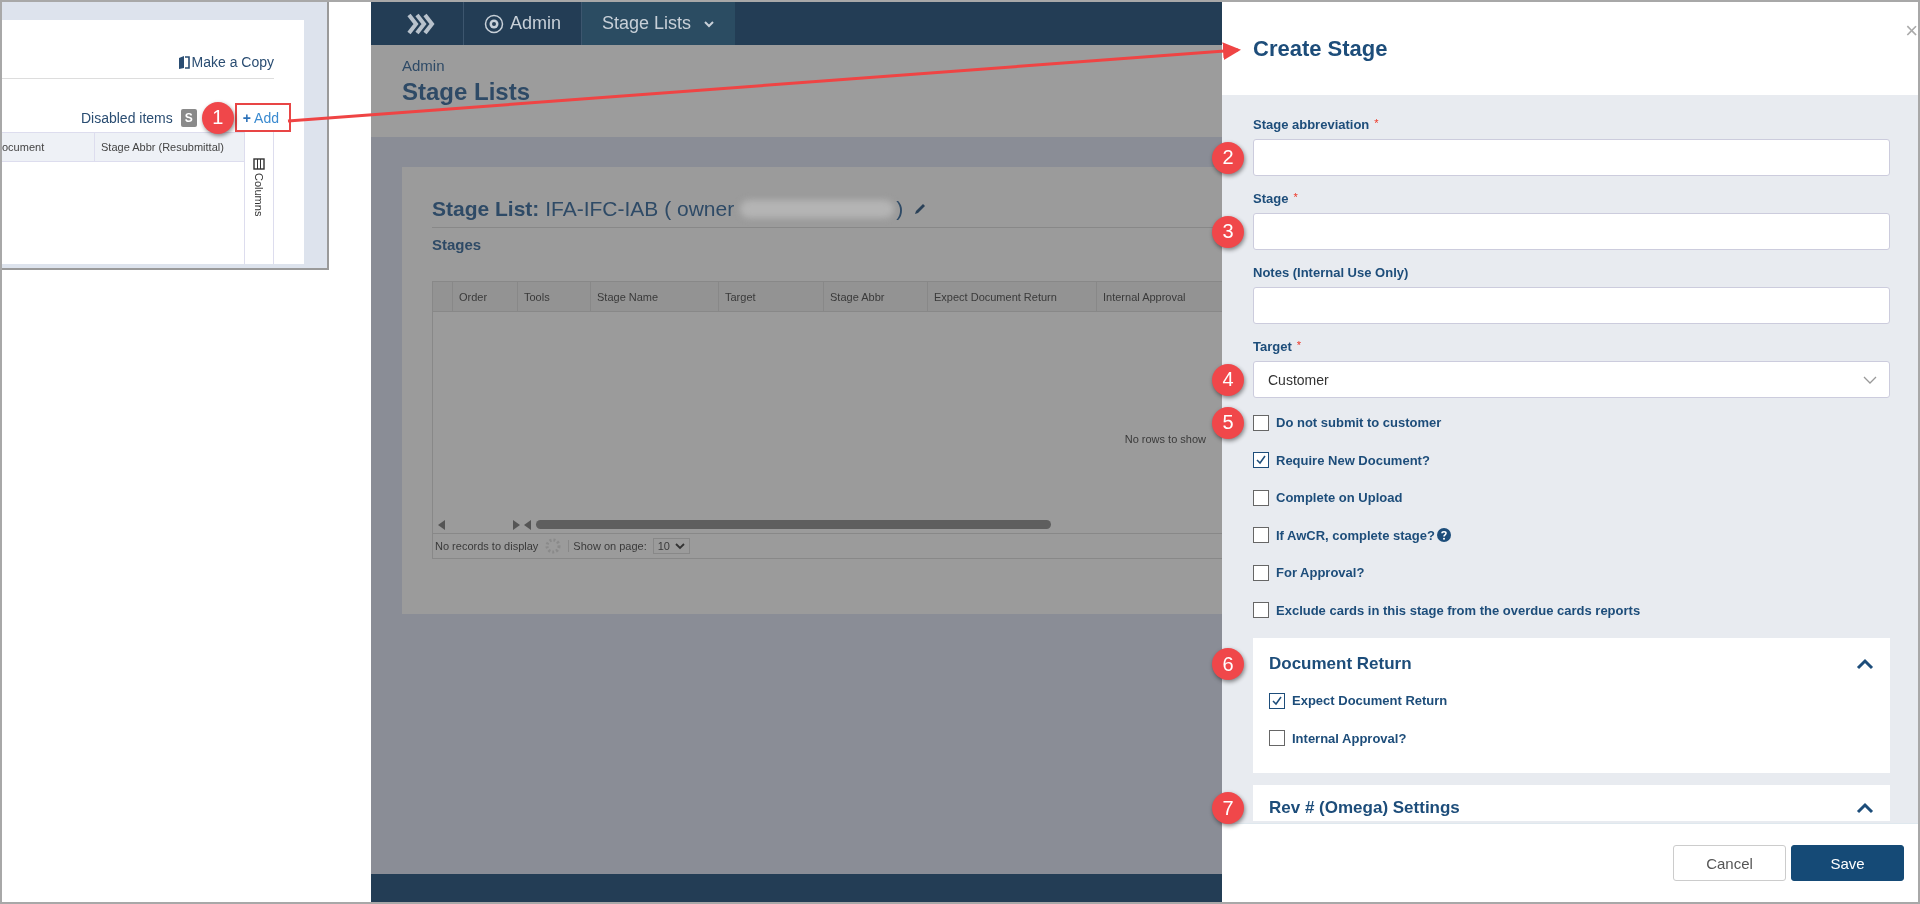 This screenshot has height=904, width=1920. Describe the element at coordinates (188, 117) in the screenshot. I see `count-badge: S` at that location.